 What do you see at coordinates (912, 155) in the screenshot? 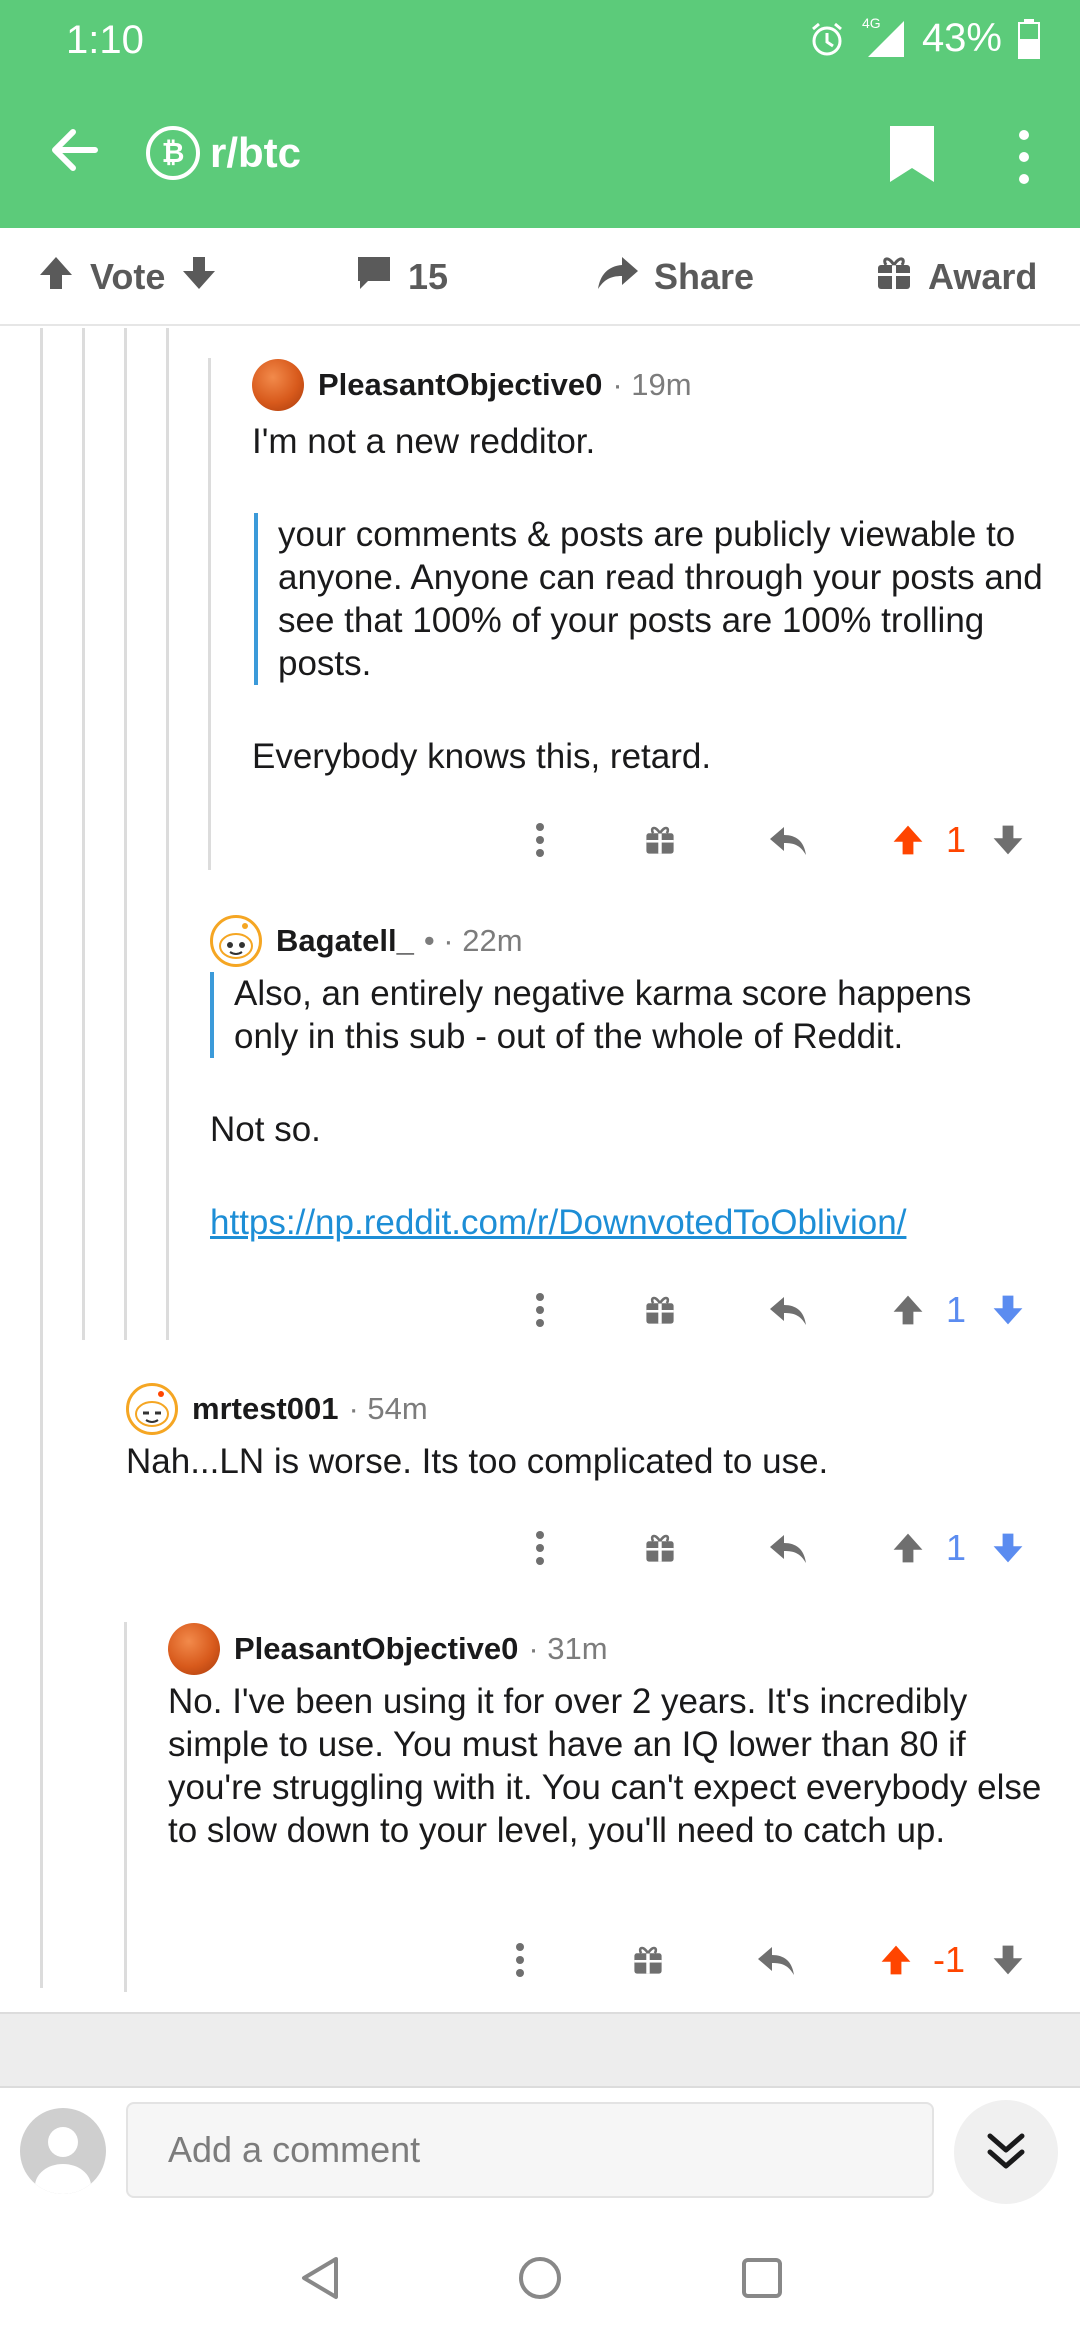
I see `bookmark-icon` at bounding box center [912, 155].